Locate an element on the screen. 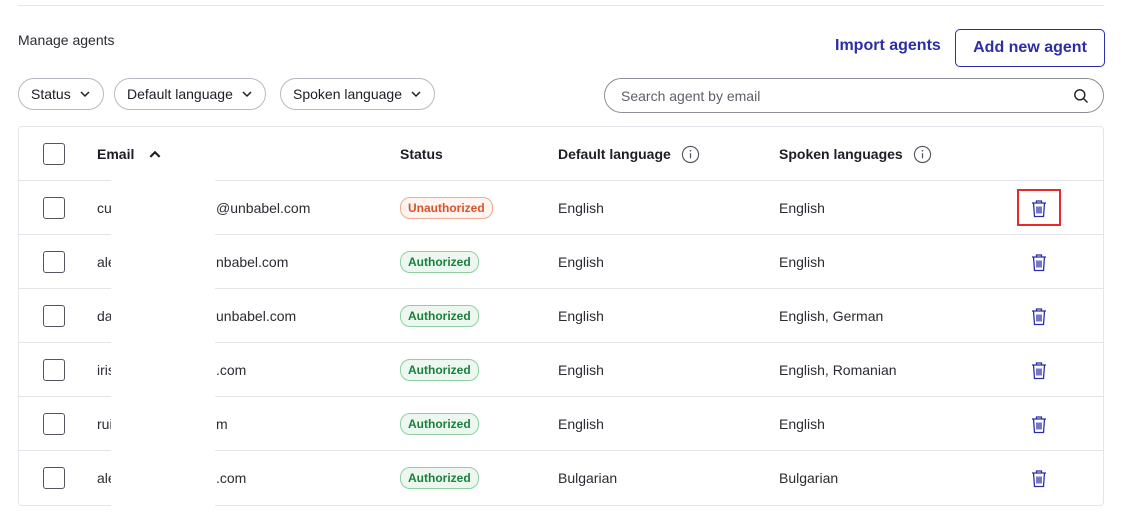 This screenshot has height=518, width=1123. status-header-label: Status is located at coordinates (421, 154).